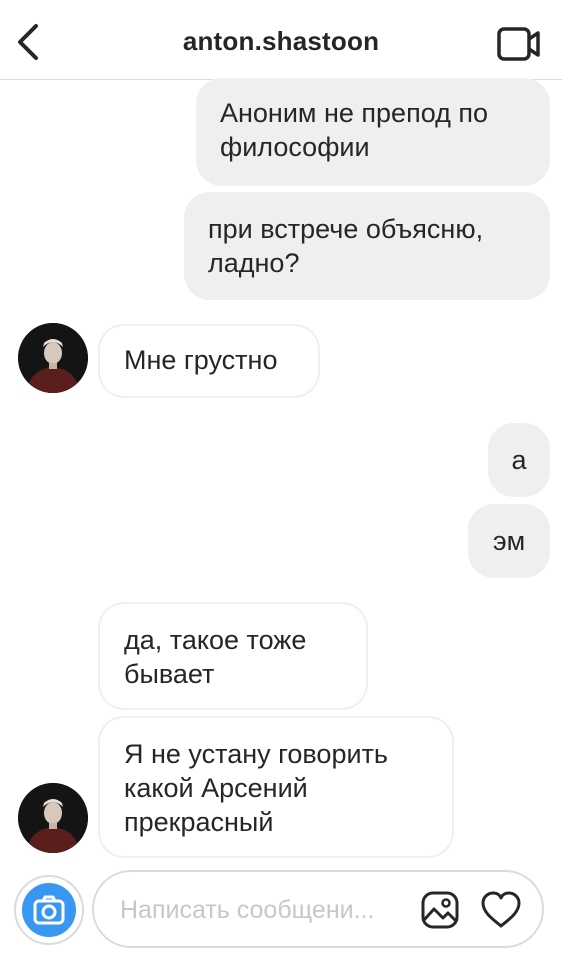  I want to click on message-bubble-incoming: Мне грустно, so click(209, 361).